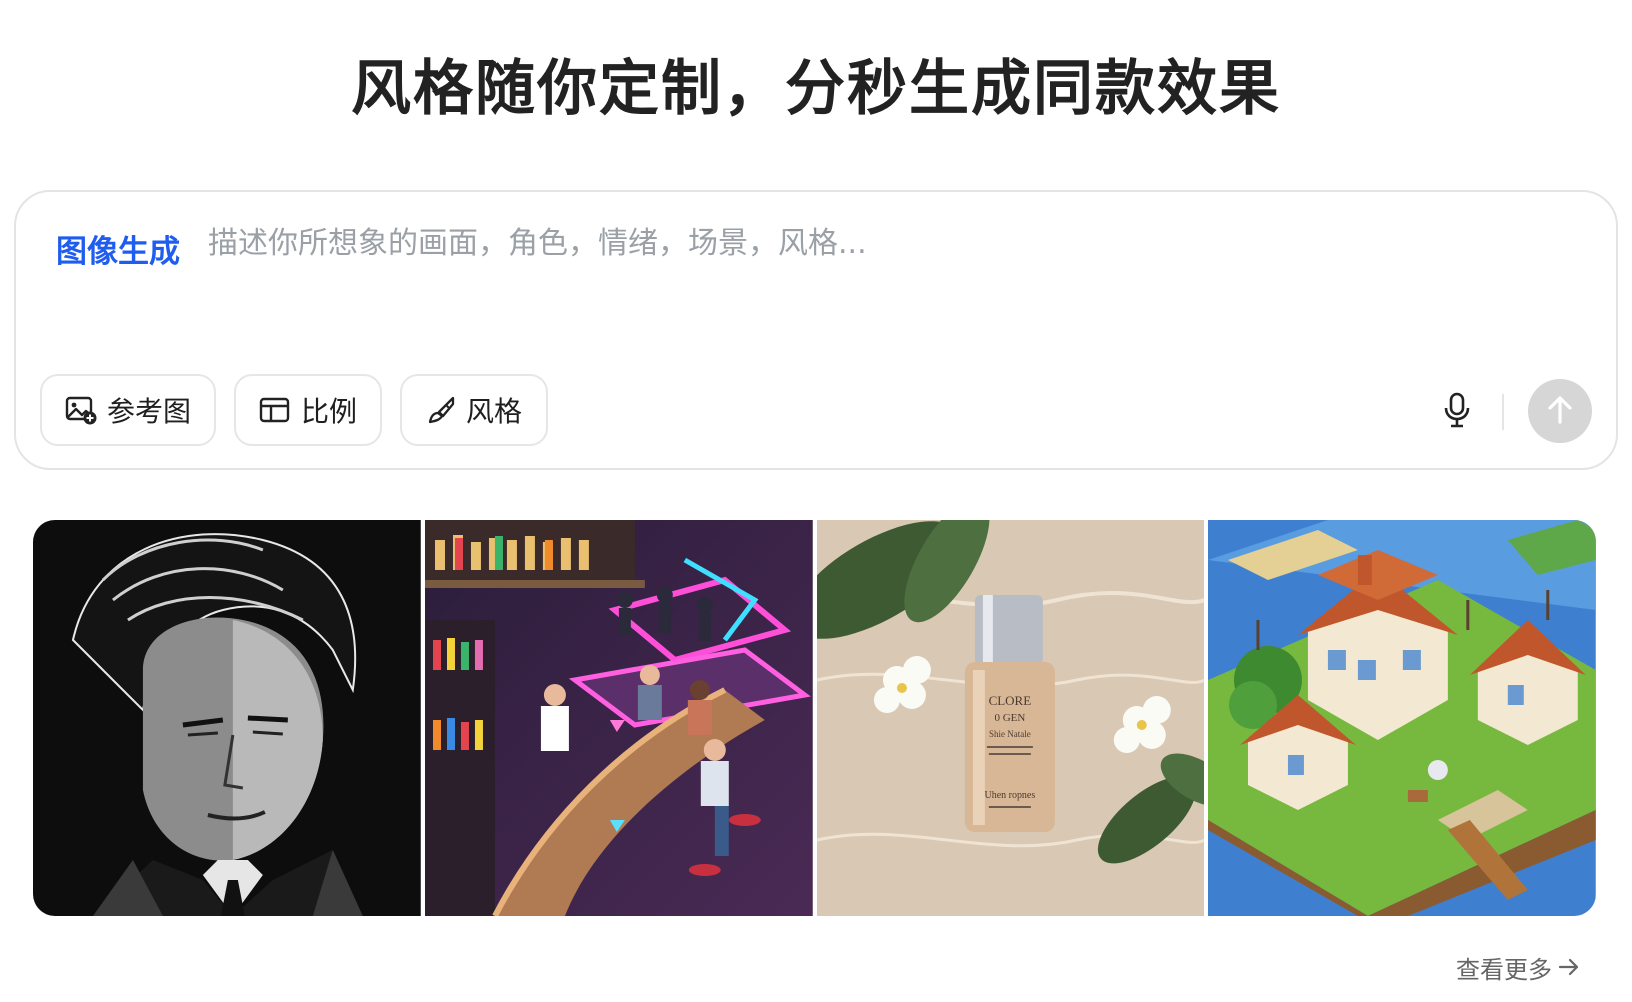 Image resolution: width=1632 pixels, height=1002 pixels. I want to click on gallery-item-cosmetic: CLORE 0 GEN Shie Natale Uhen ropnes, so click(1010, 718).